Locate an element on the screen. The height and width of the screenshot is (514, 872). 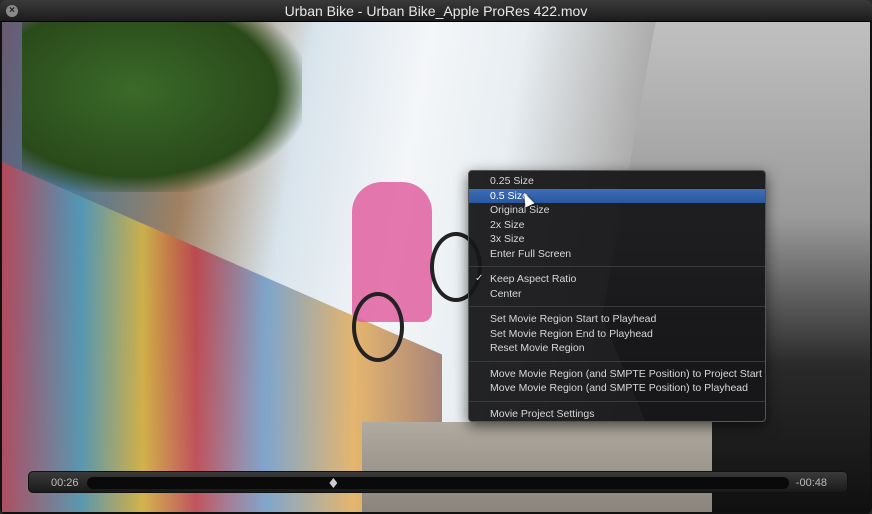
menu-item: Set Movie Region Start to Playhead is located at coordinates (617, 319).